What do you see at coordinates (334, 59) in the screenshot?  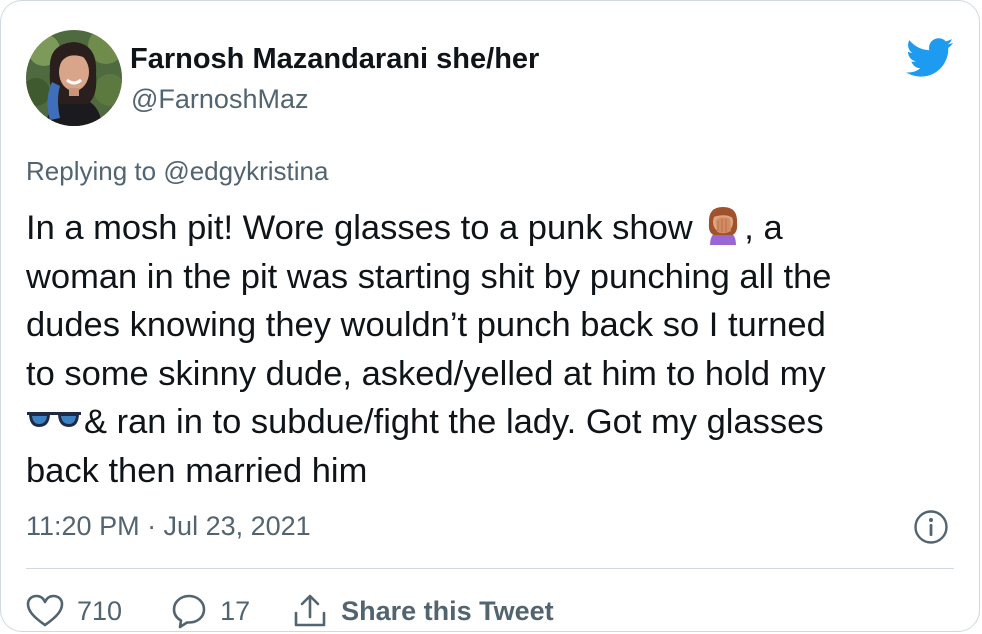 I see `author-display-name: Farnosh Mazandarani she/her` at bounding box center [334, 59].